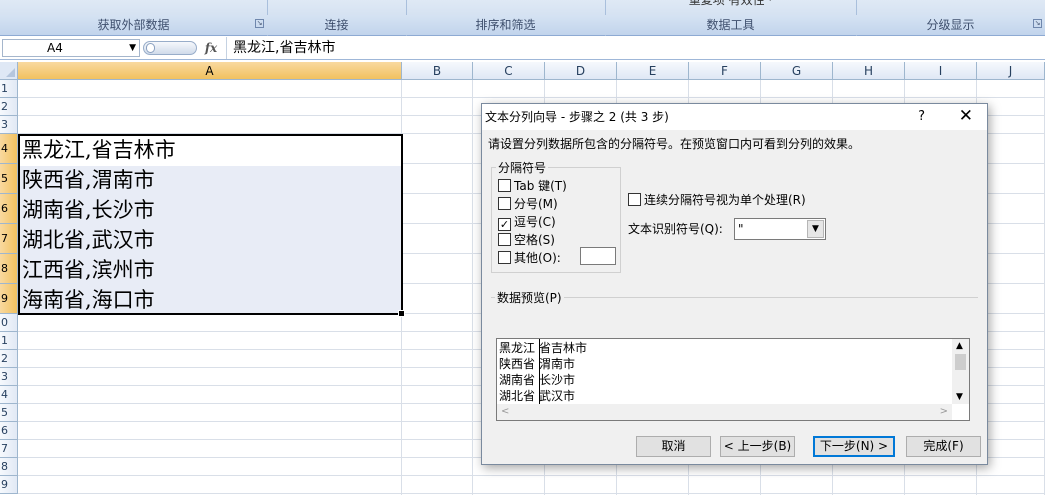 This screenshot has height=495, width=1045. I want to click on ribbon-group-get-external-data: 获取外部数据 ↘, so click(134, 18).